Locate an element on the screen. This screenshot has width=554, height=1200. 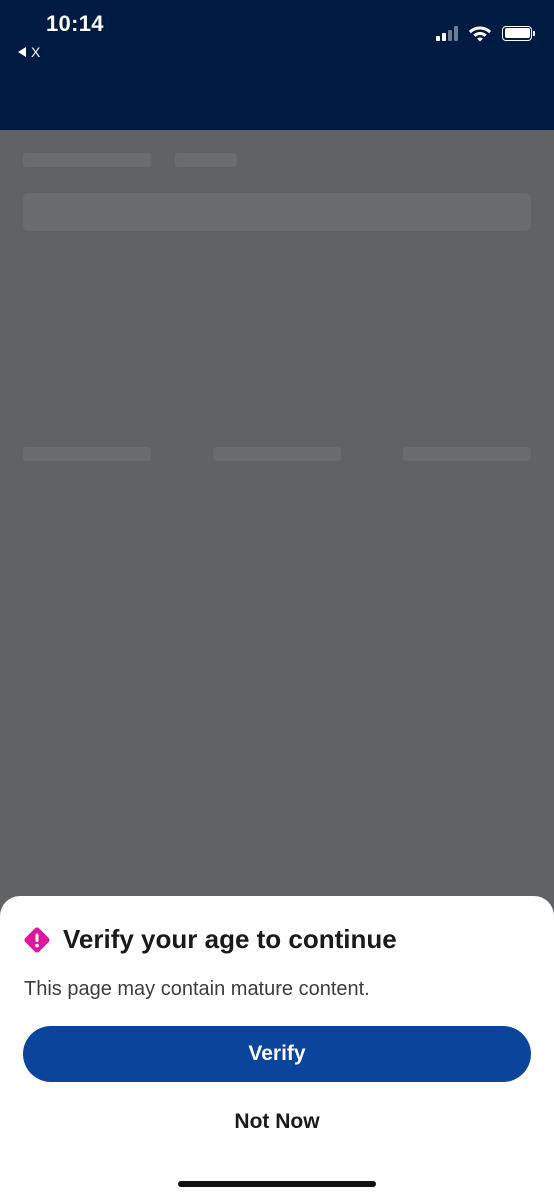
status-icons is located at coordinates (485, 33).